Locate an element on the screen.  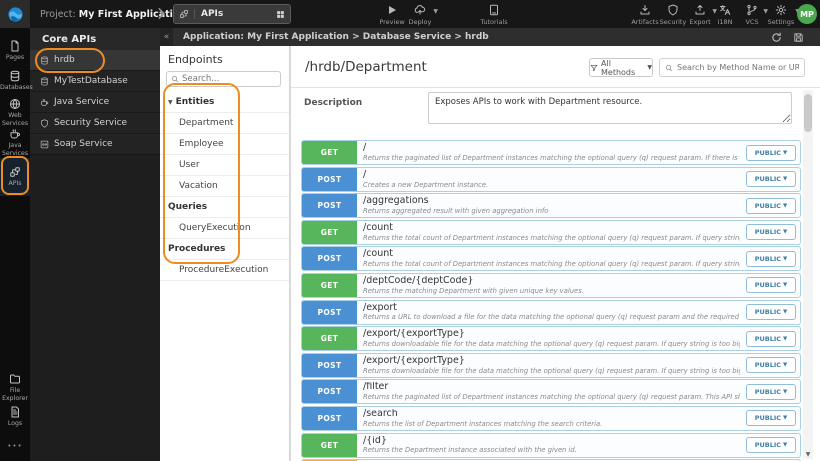
save-icon is located at coordinates (798, 37).